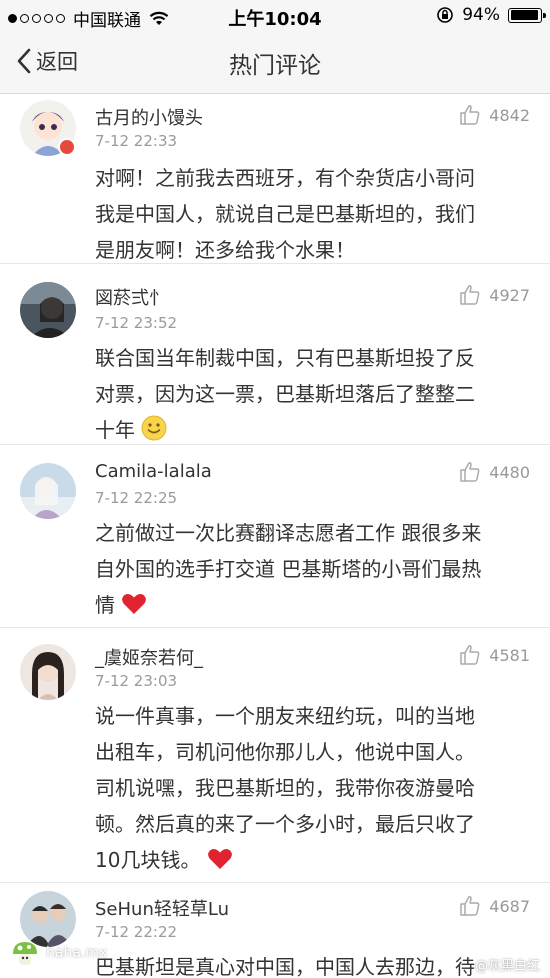 Image resolution: width=550 pixels, height=978 pixels. What do you see at coordinates (77, 953) in the screenshot?
I see `watermark-left-text: haha.mx` at bounding box center [77, 953].